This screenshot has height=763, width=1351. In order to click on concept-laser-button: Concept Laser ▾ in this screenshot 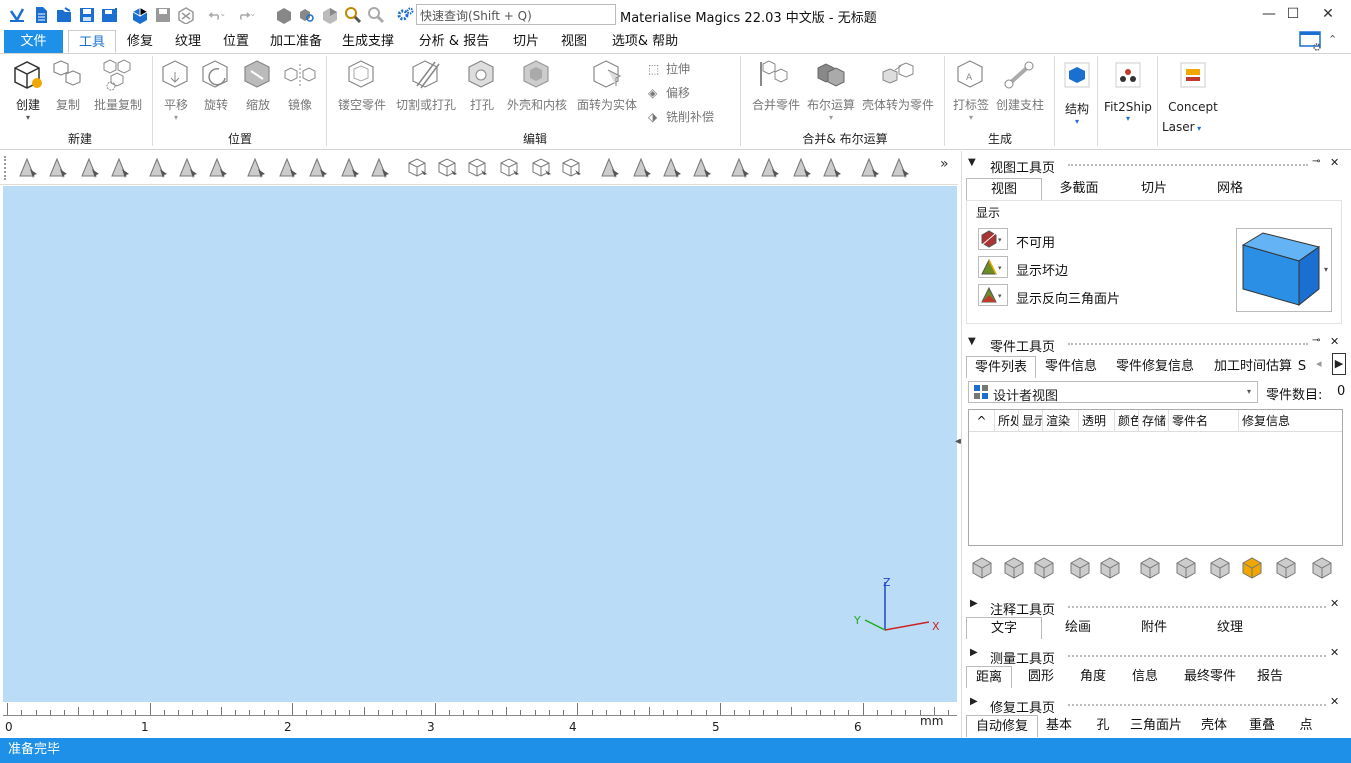, I will do `click(1193, 96)`.